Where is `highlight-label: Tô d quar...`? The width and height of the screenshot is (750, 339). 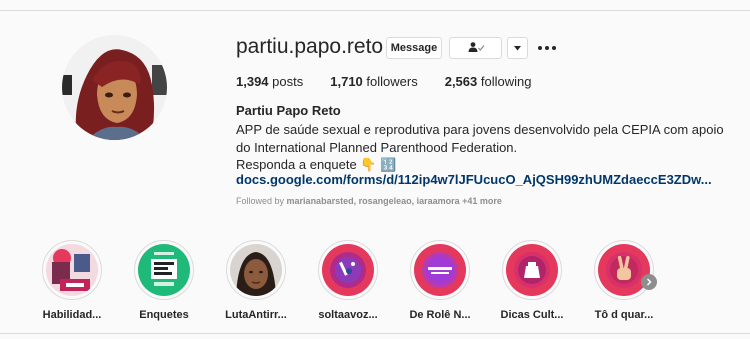 highlight-label: Tô d quar... is located at coordinates (624, 315).